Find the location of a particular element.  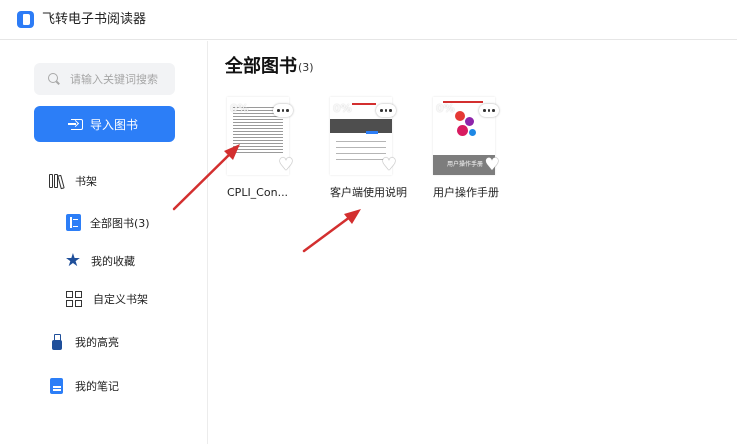

sidebar-item-custom-shelf: 自定义书架 is located at coordinates (107, 299).